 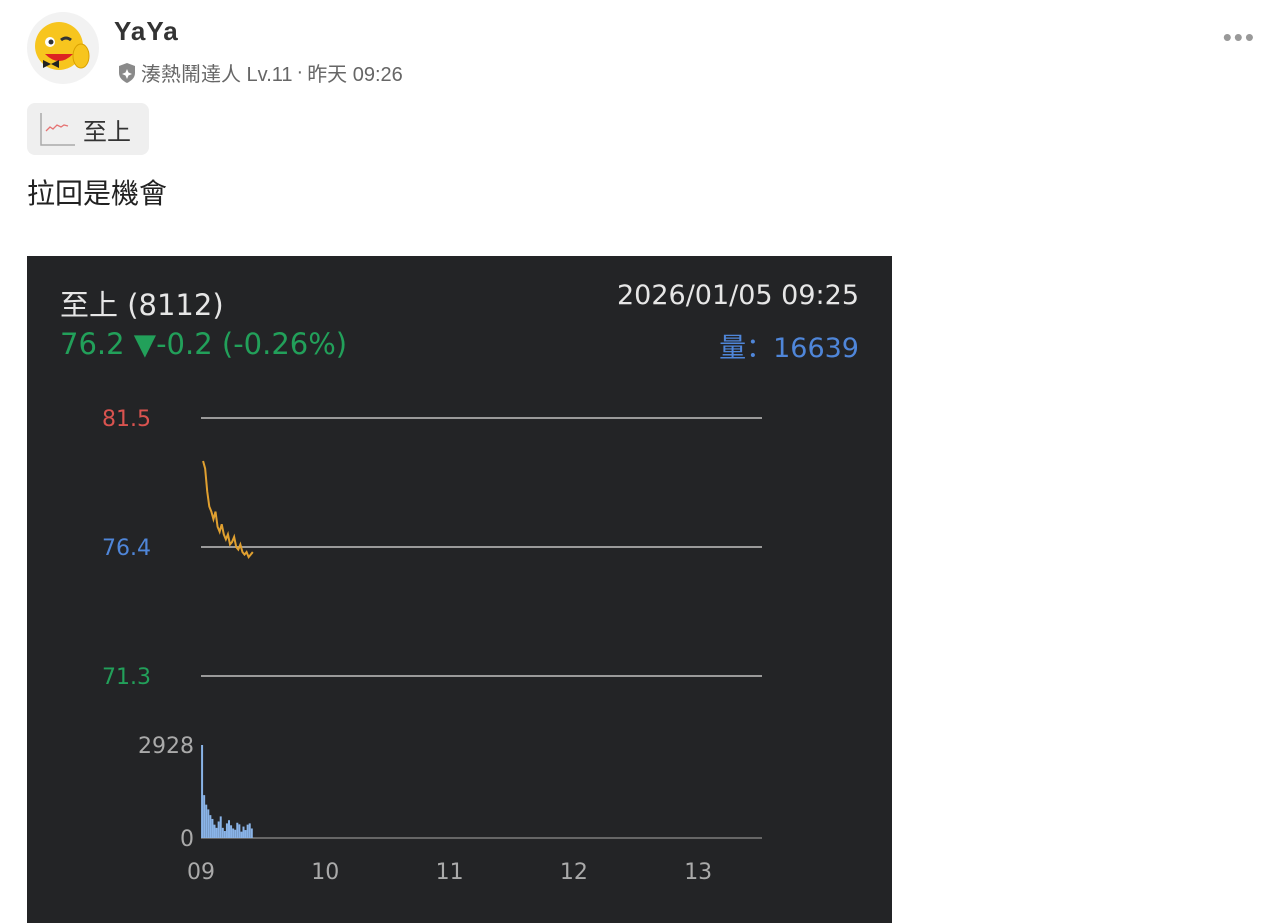 I want to click on price-line, so click(x=228, y=510).